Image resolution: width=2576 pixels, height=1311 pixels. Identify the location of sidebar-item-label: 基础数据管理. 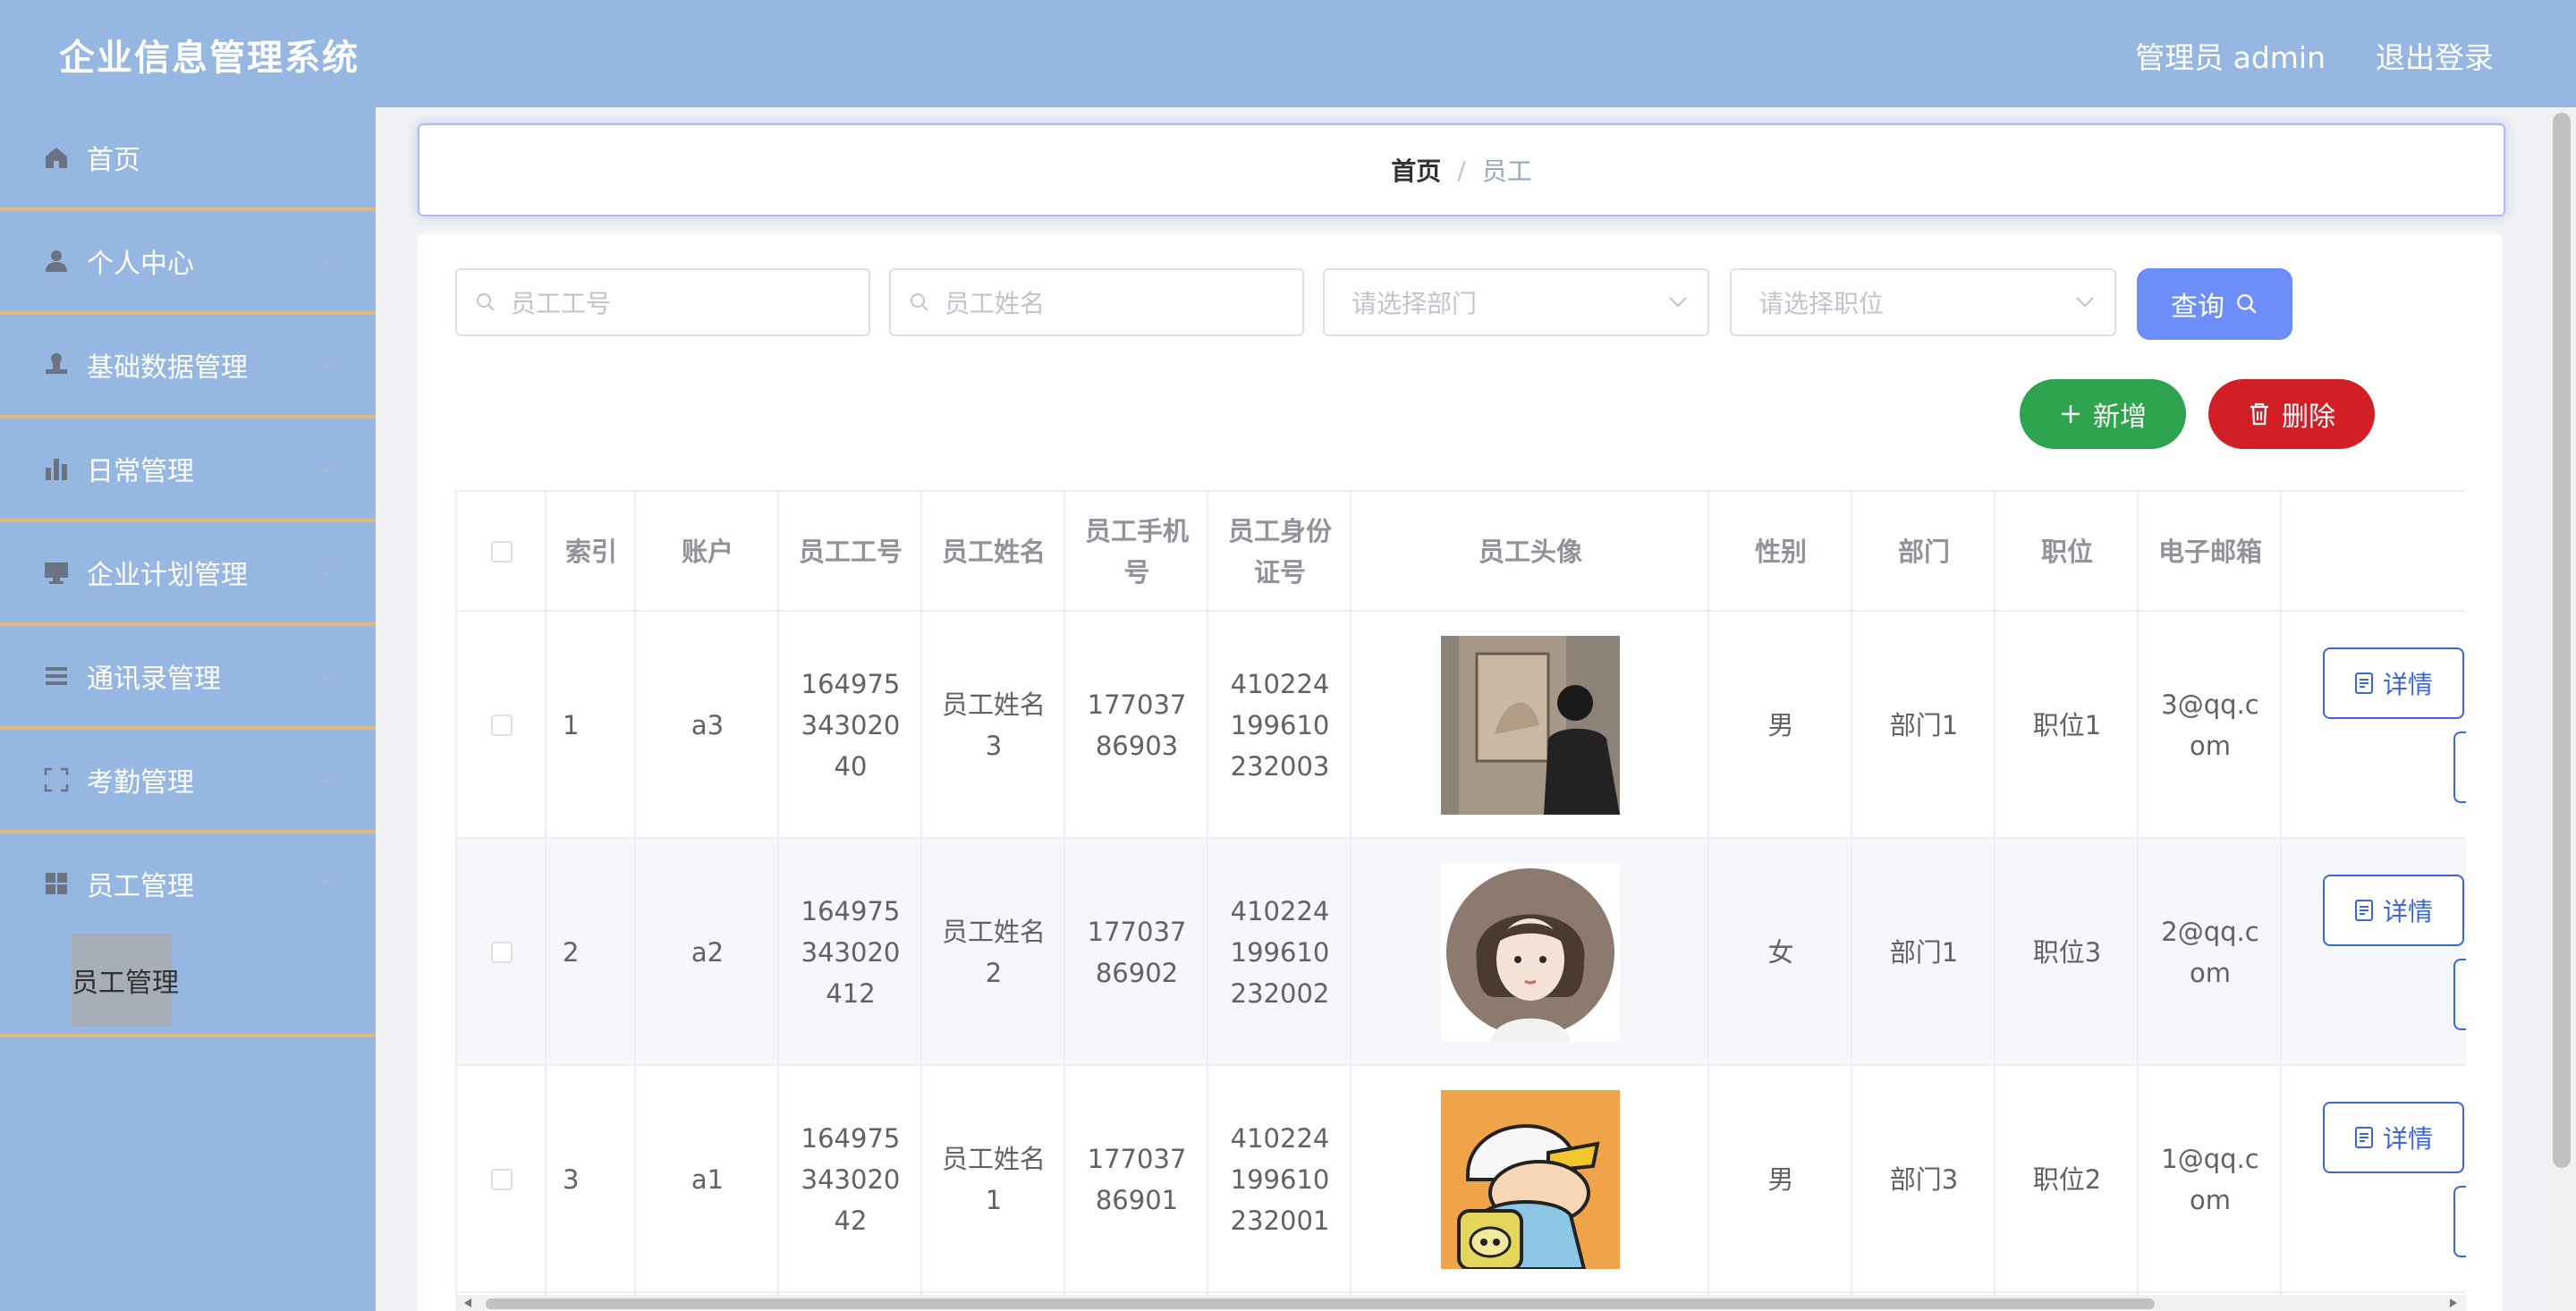
(167, 368).